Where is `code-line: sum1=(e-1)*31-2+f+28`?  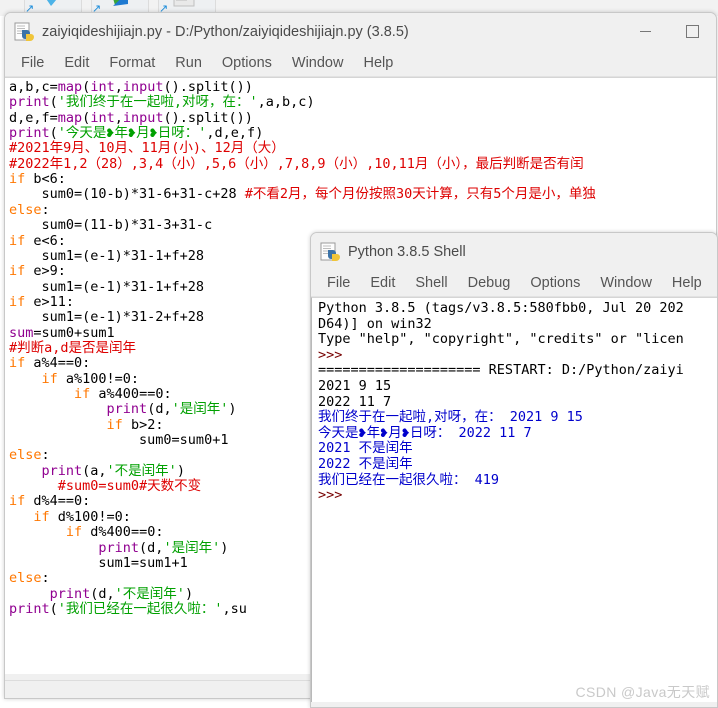 code-line: sum1=(e-1)*31-2+f+28 is located at coordinates (107, 317).